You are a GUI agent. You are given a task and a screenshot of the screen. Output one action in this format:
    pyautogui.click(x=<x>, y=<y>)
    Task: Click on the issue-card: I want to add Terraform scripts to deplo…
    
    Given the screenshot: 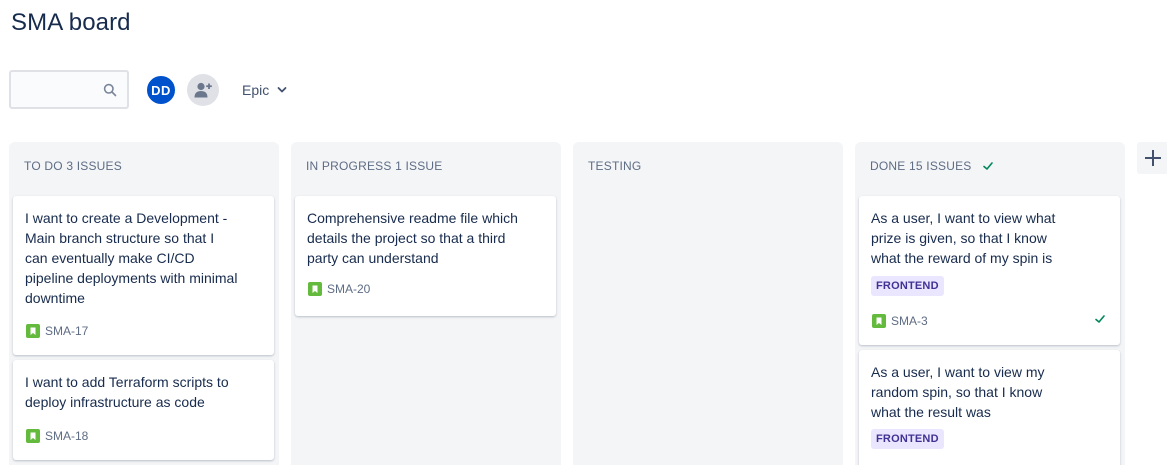 What is the action you would take?
    pyautogui.click(x=143, y=410)
    